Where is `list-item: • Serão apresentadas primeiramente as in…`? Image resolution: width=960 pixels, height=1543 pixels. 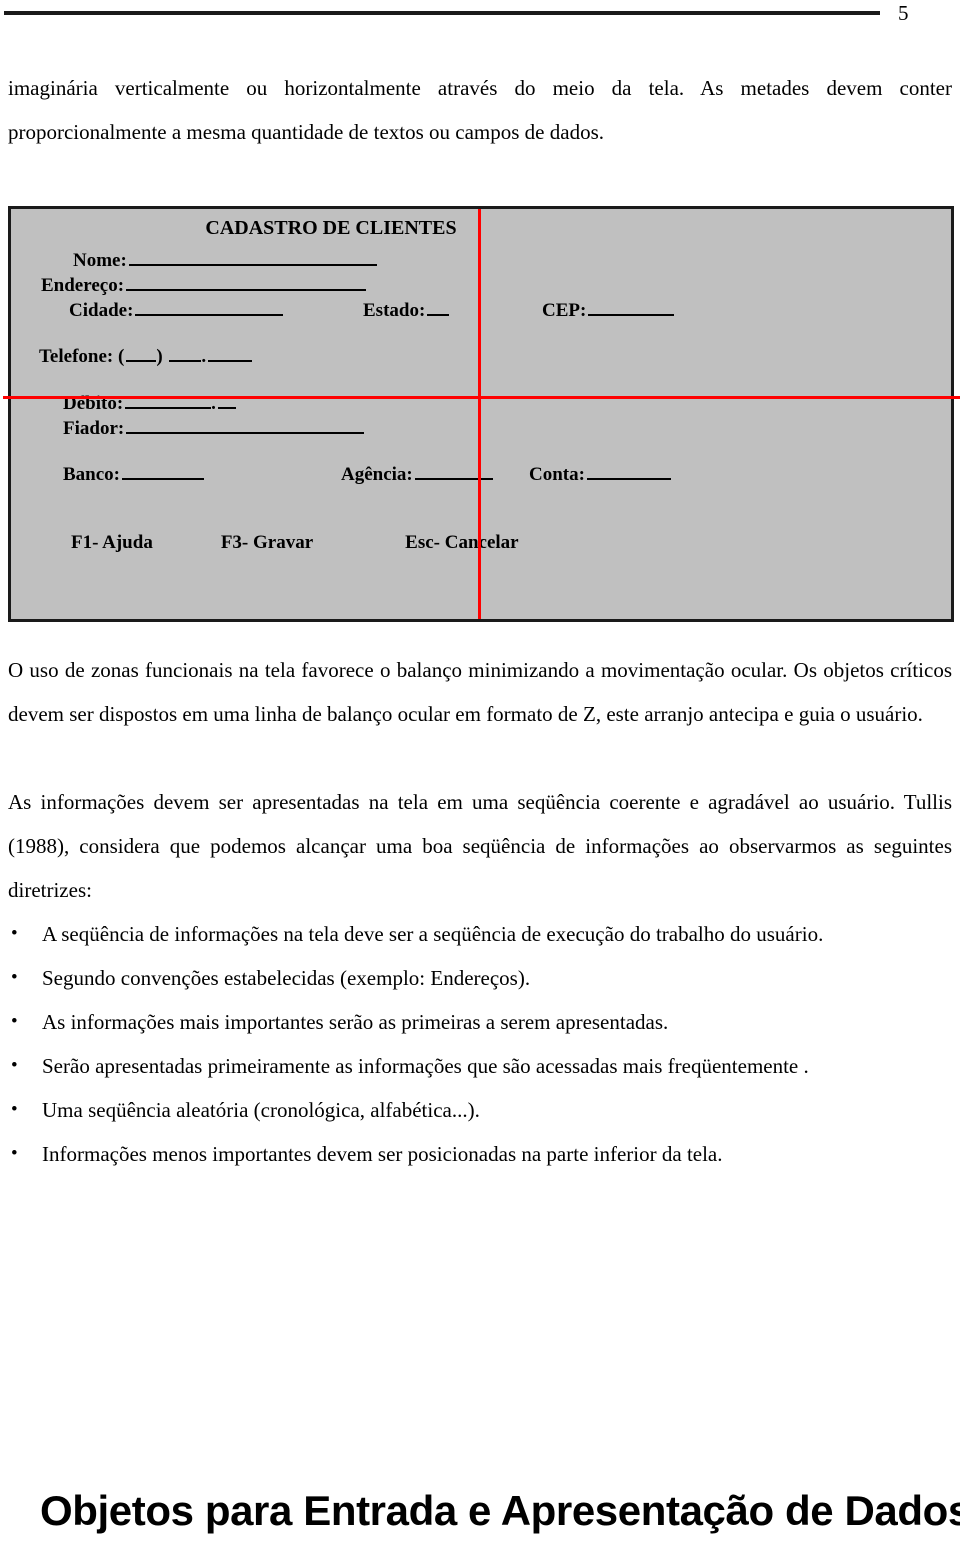
list-item: • Serão apresentadas primeiramente as in… is located at coordinates (480, 1066).